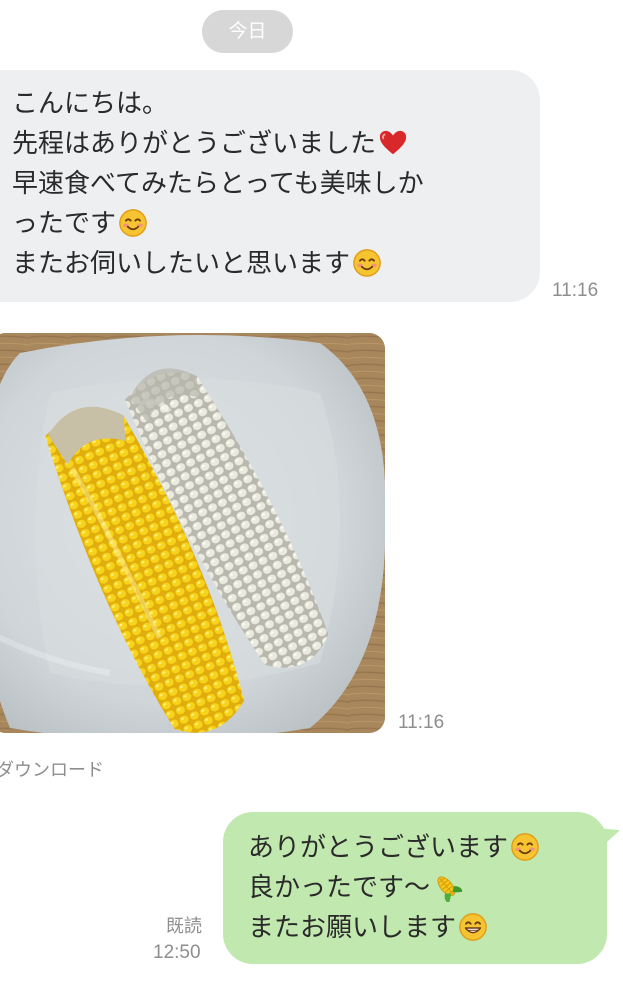  What do you see at coordinates (473, 927) in the screenshot?
I see `grinning-face-icon` at bounding box center [473, 927].